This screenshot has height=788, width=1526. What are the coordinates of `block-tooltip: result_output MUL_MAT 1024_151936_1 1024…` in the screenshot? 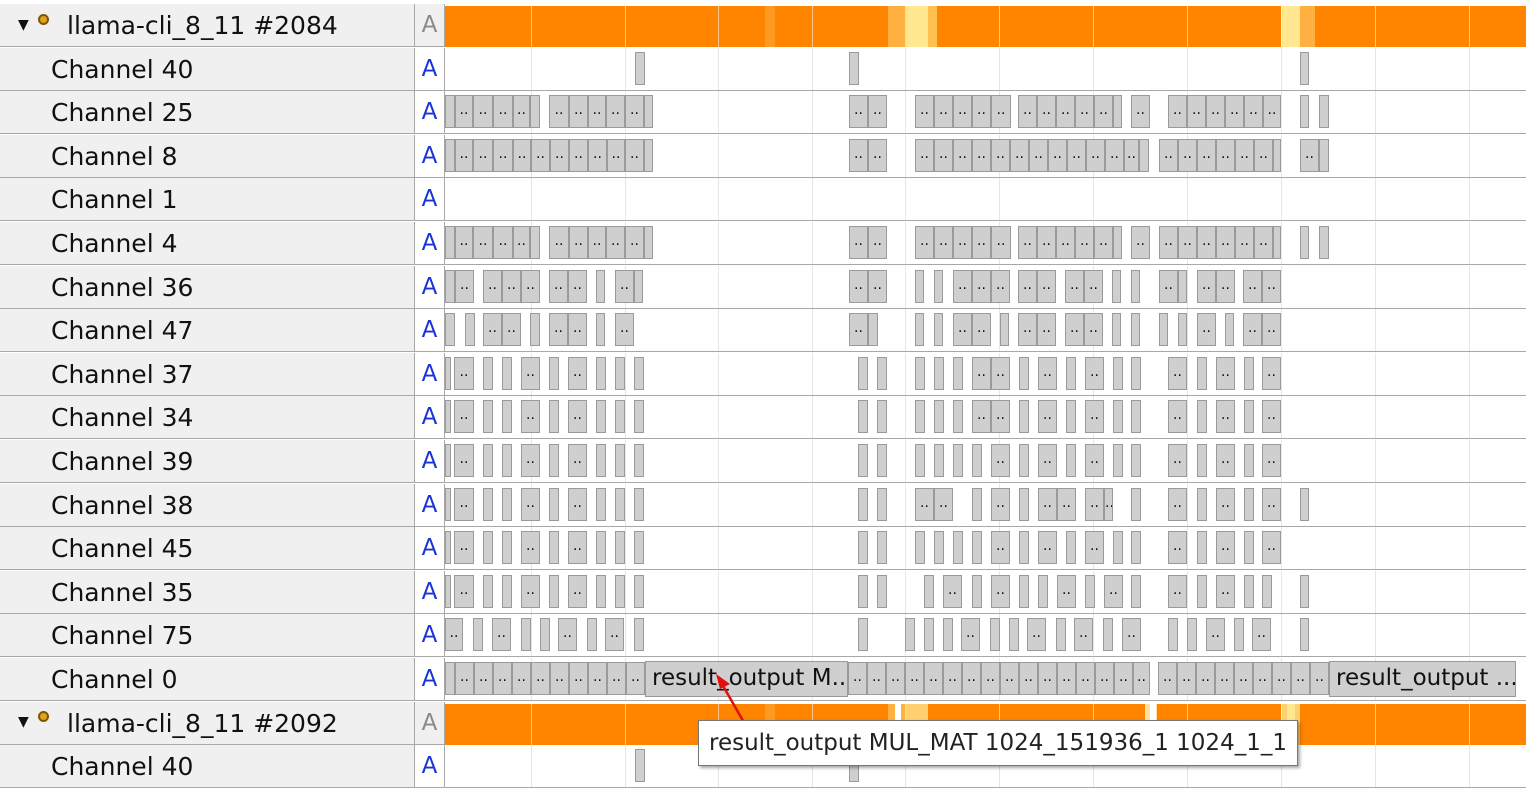 It's located at (998, 743).